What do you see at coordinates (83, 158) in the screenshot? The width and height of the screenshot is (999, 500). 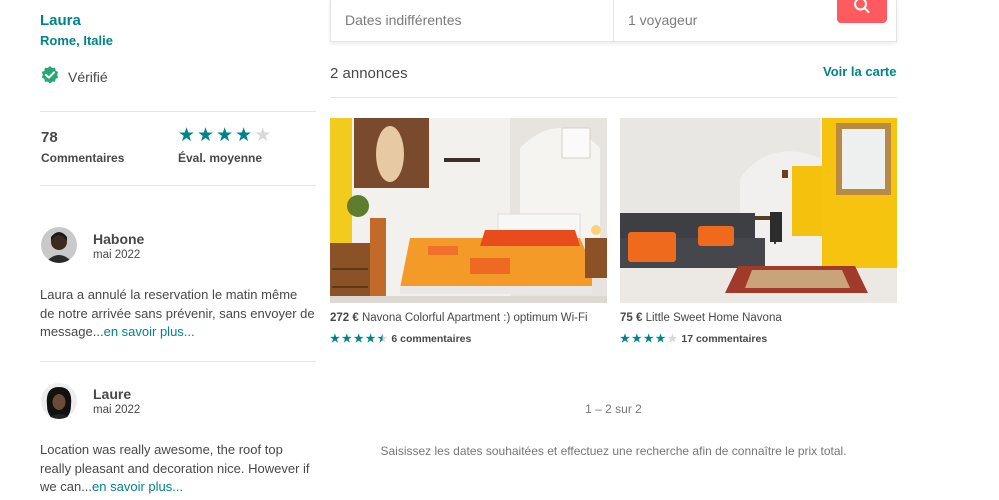 I see `reviews-count-label: Commentaires` at bounding box center [83, 158].